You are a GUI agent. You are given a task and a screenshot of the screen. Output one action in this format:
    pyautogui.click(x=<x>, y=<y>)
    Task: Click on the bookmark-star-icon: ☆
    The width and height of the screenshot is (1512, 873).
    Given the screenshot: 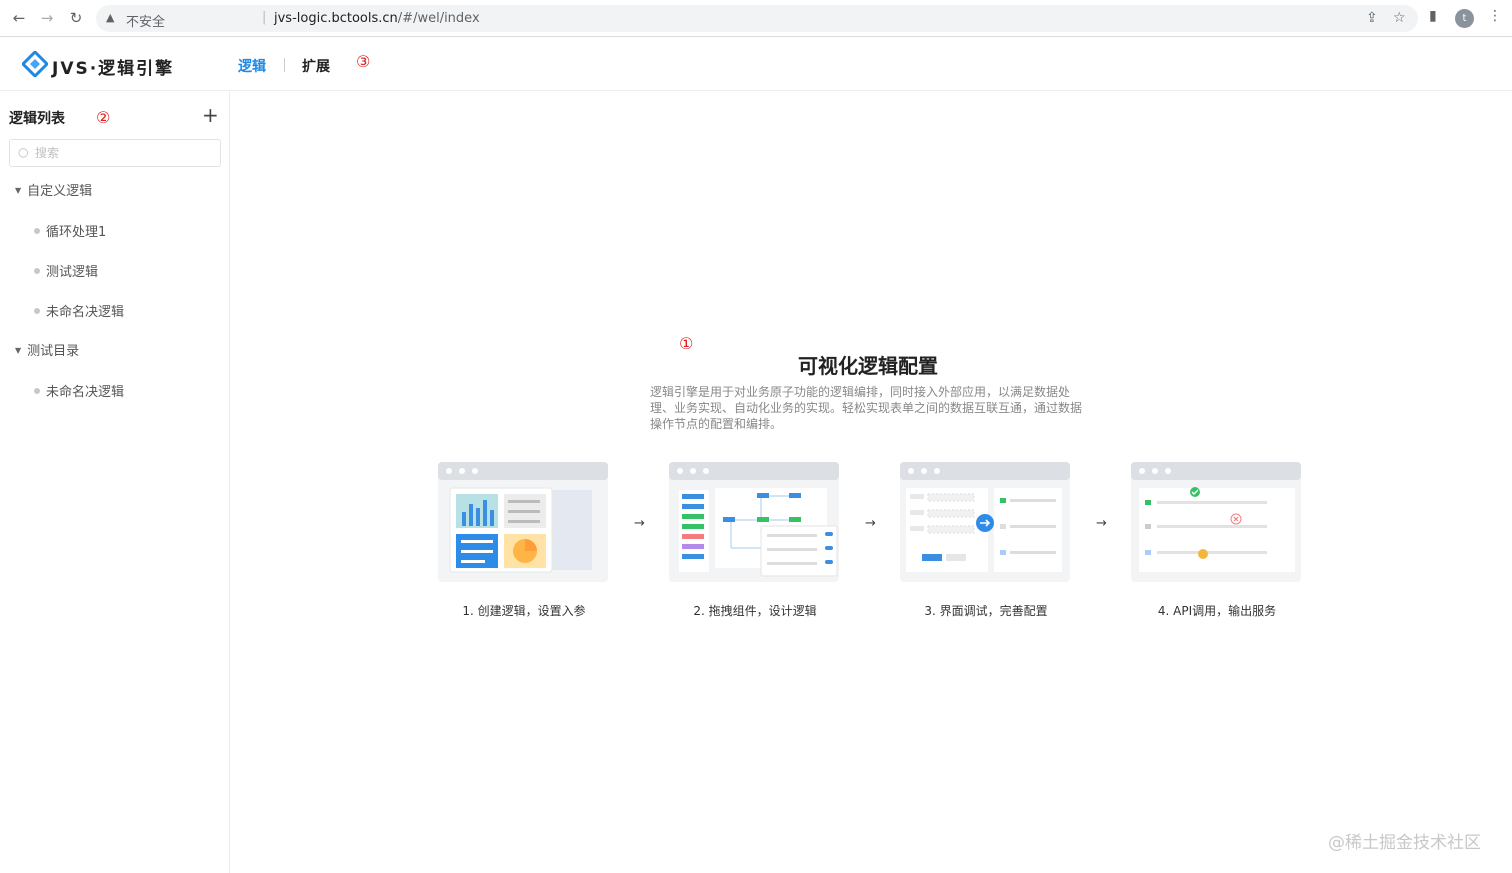 What is the action you would take?
    pyautogui.click(x=1399, y=18)
    